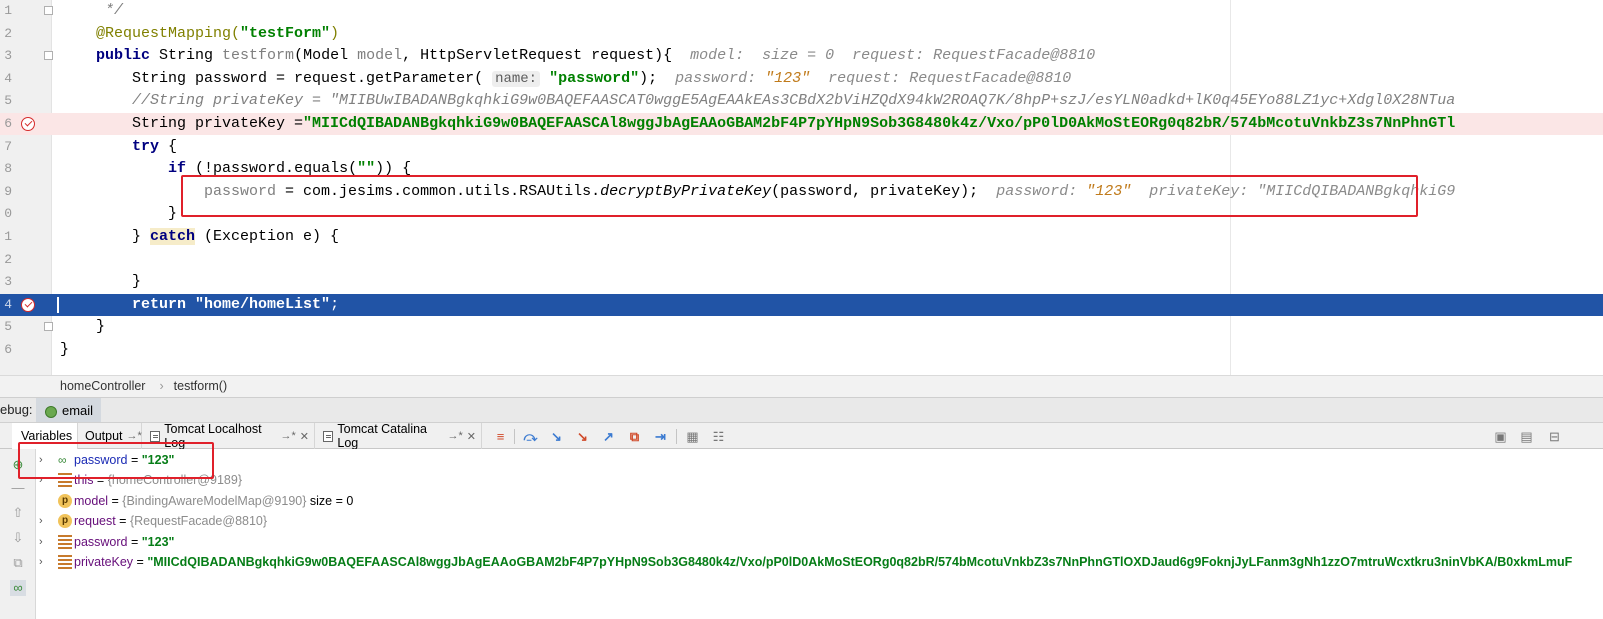 The width and height of the screenshot is (1603, 619). What do you see at coordinates (594, 78) in the screenshot?
I see `code-token: "password"` at bounding box center [594, 78].